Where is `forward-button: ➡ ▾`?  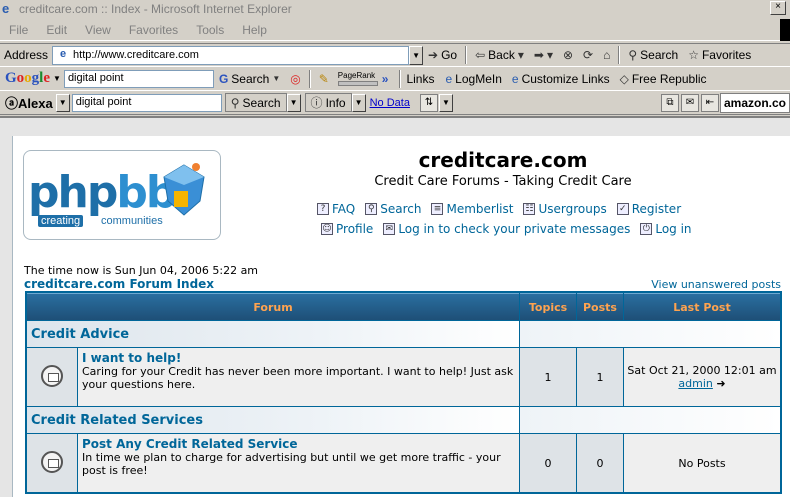 forward-button: ➡ ▾ is located at coordinates (543, 55).